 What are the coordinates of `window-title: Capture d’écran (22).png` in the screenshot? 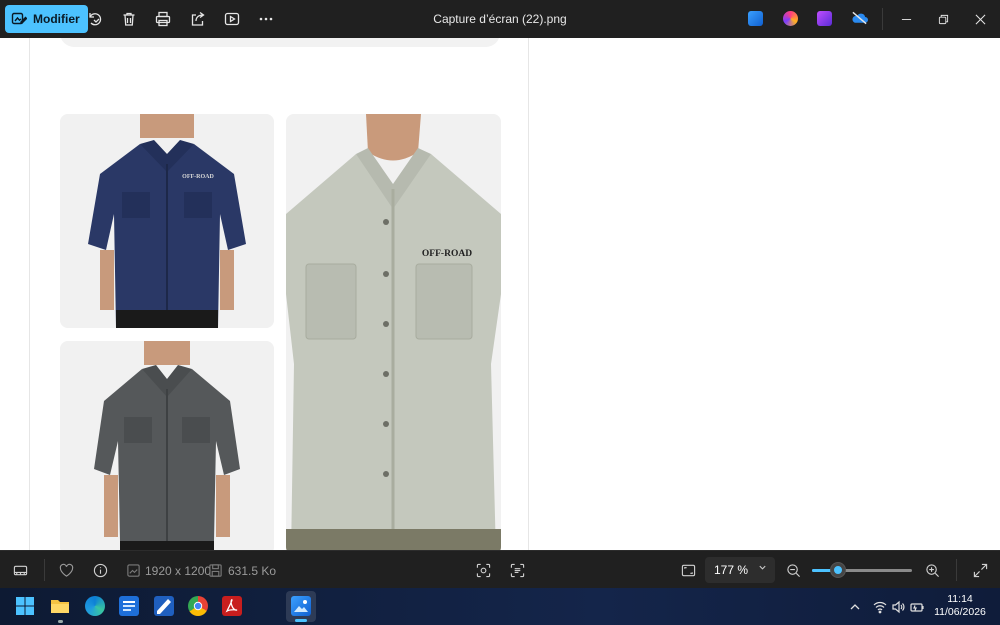 It's located at (500, 19).